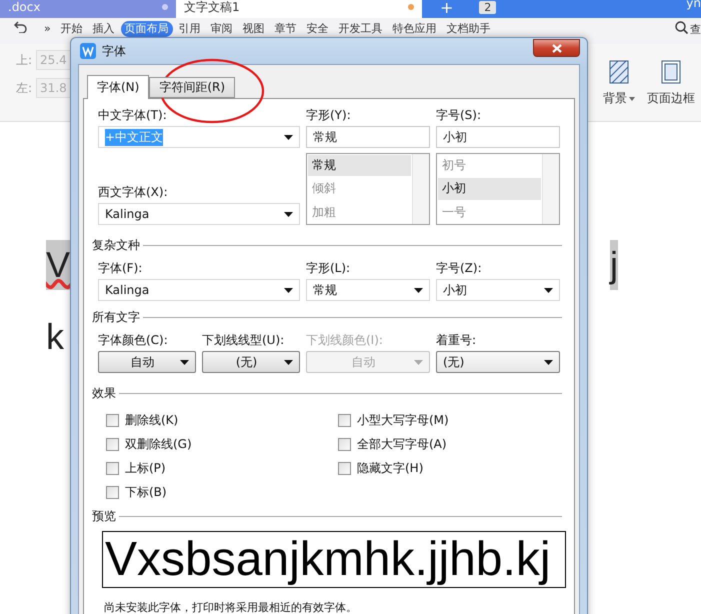 The image size is (701, 614). Describe the element at coordinates (327, 559) in the screenshot. I see `preview-text: Vxsbsanjkmhk.jjhb.kj` at that location.